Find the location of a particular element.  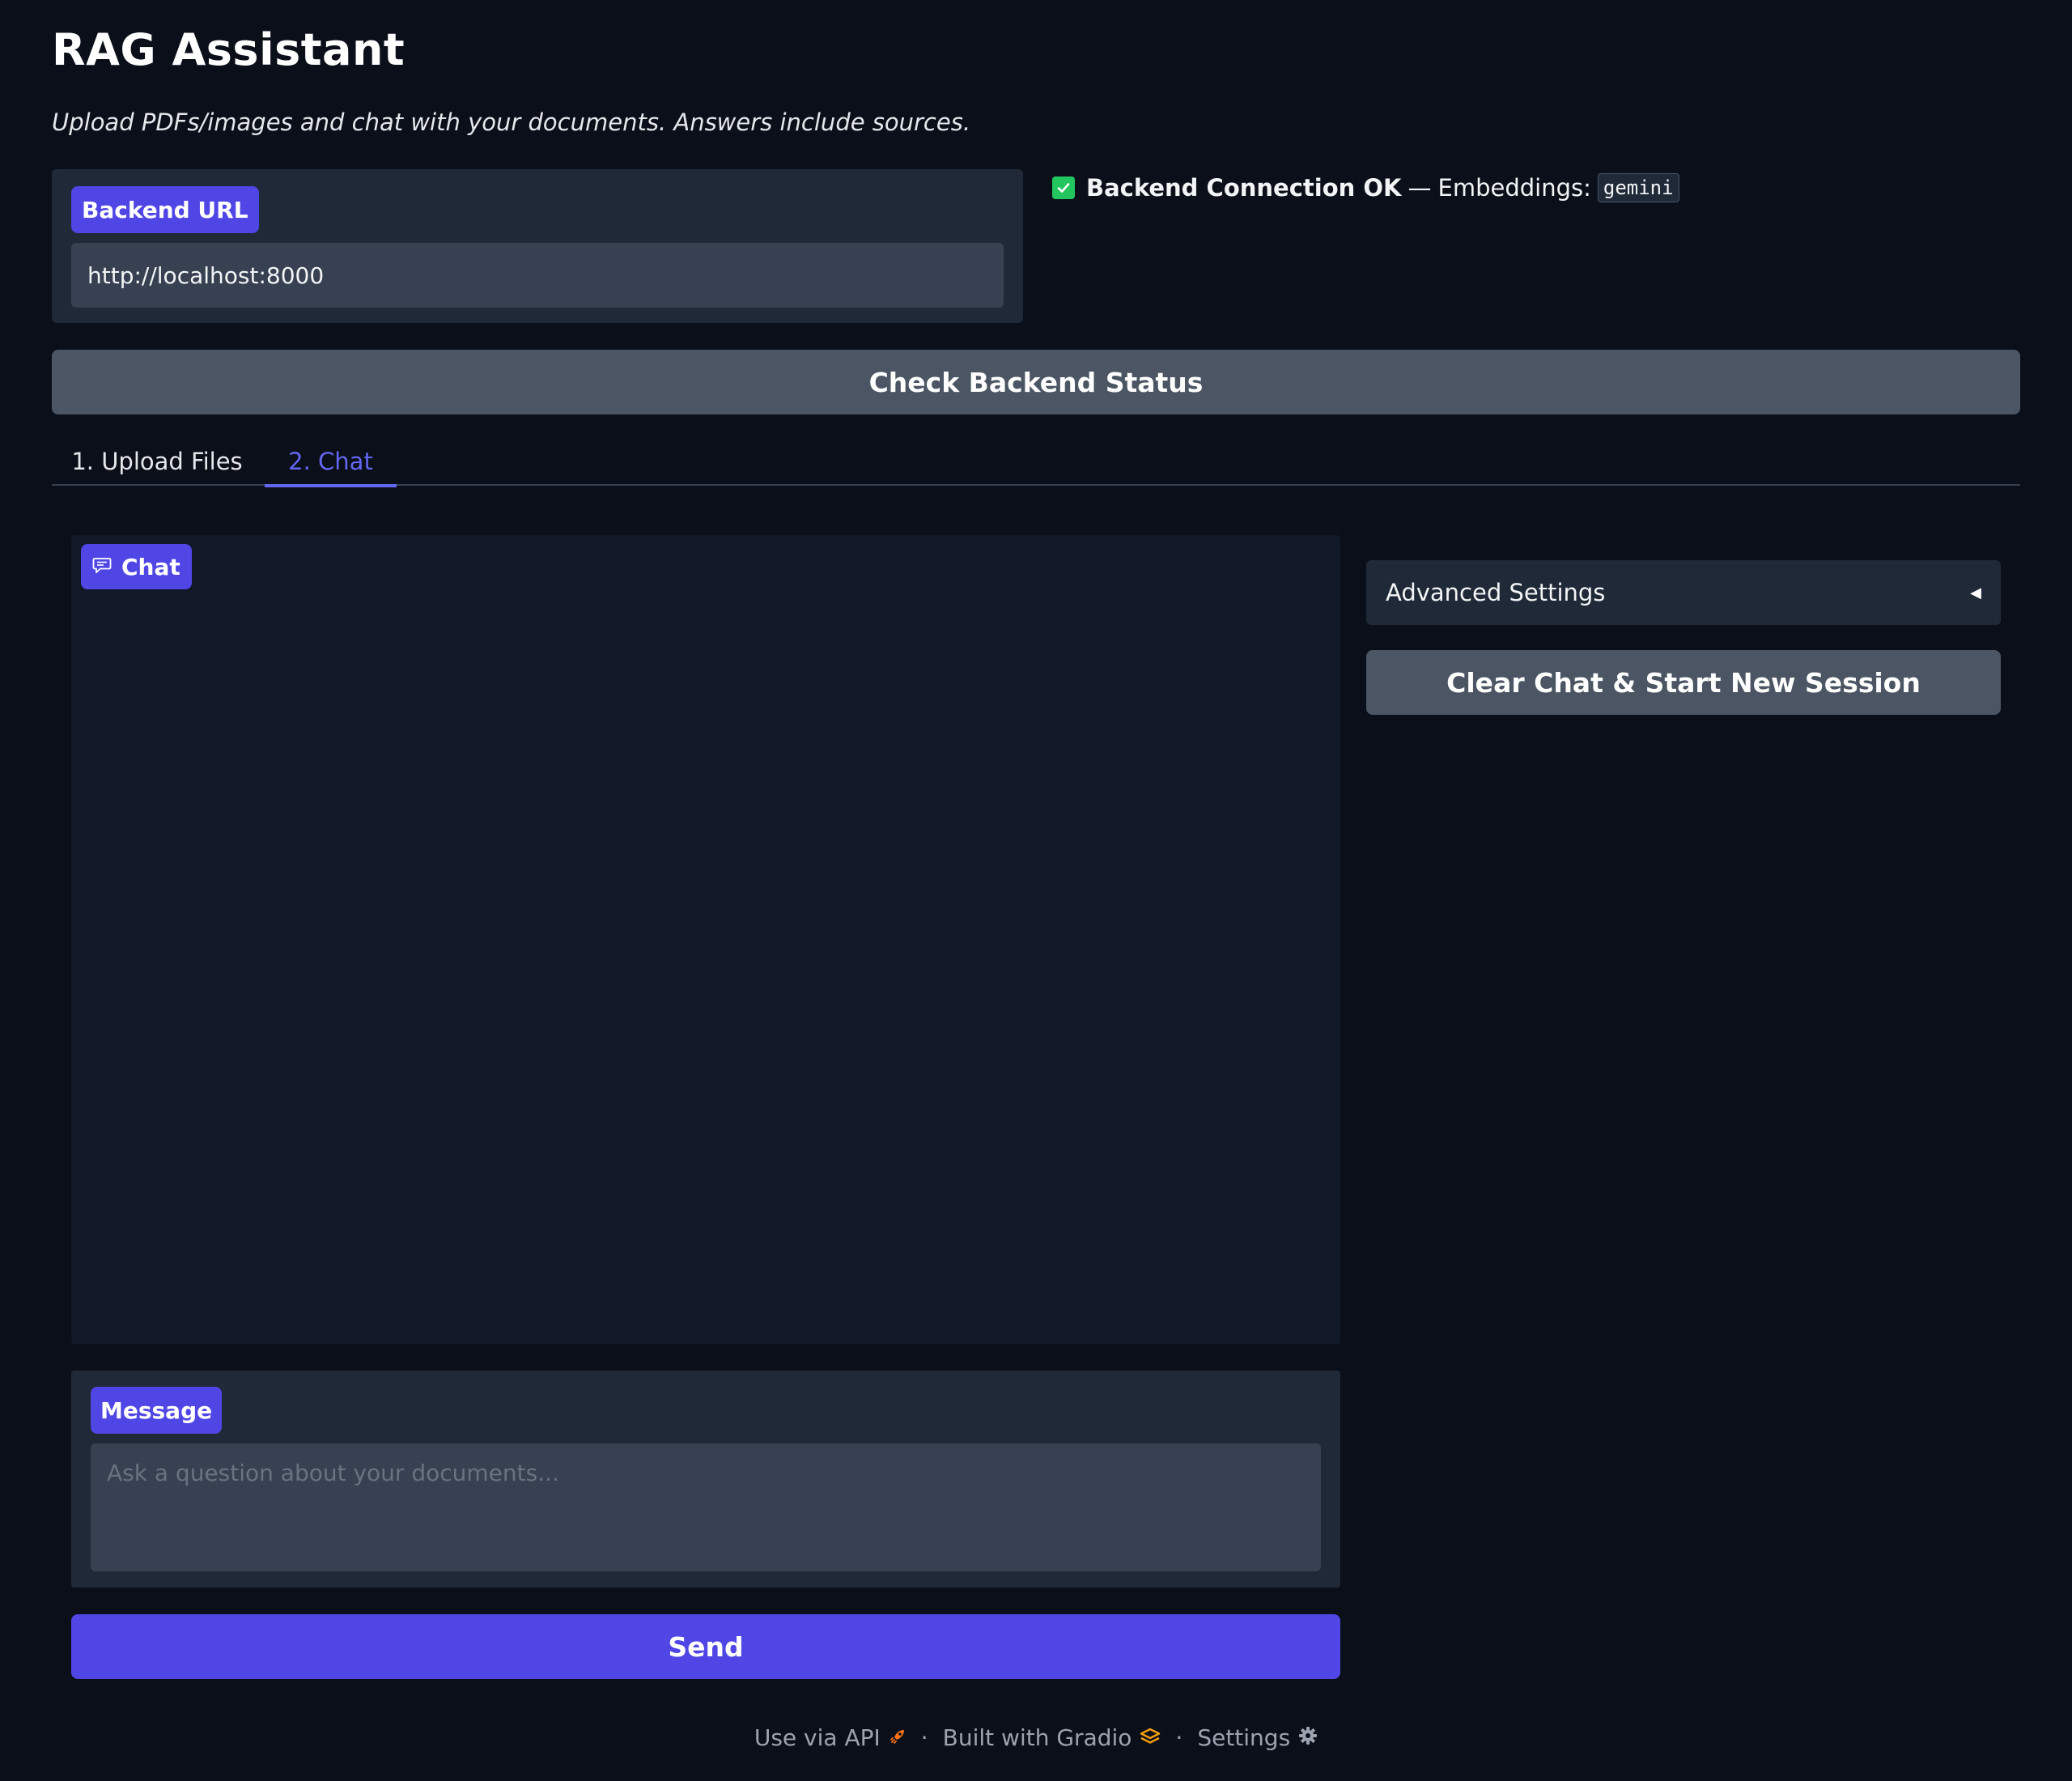

built-with-gradio-link: Built with Gradio is located at coordinates (1052, 1738).